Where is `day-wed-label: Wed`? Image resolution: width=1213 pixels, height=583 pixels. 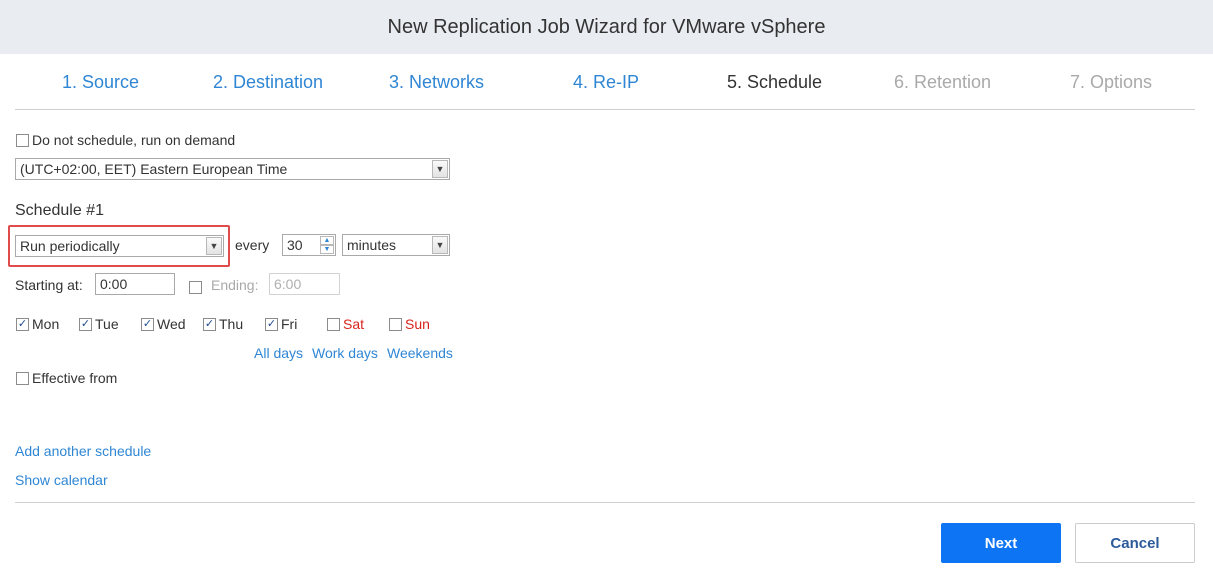
day-wed-label: Wed is located at coordinates (171, 324).